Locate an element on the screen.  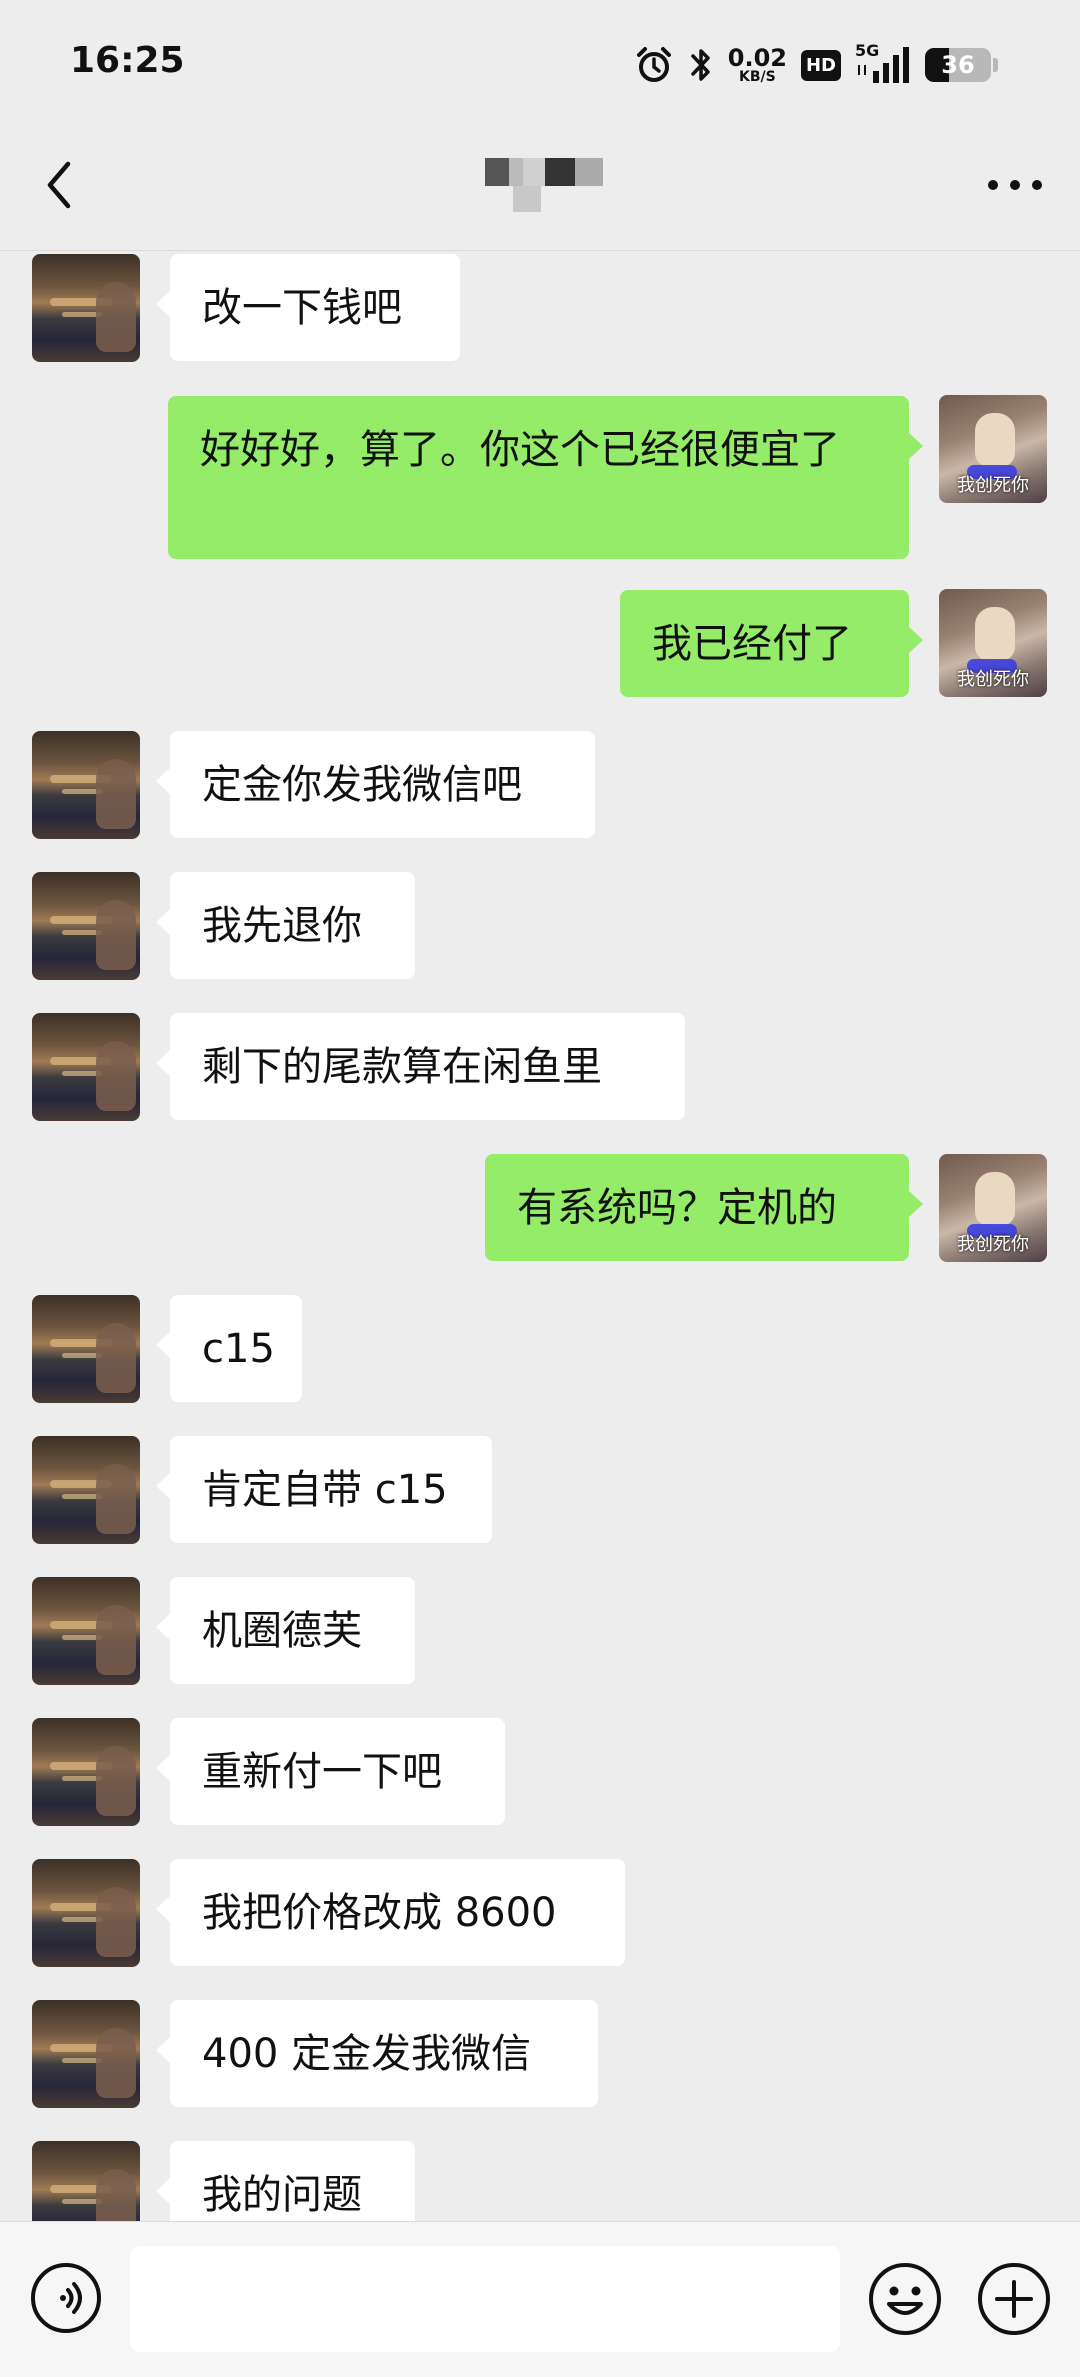
battery-level: 36 is located at coordinates (958, 65).